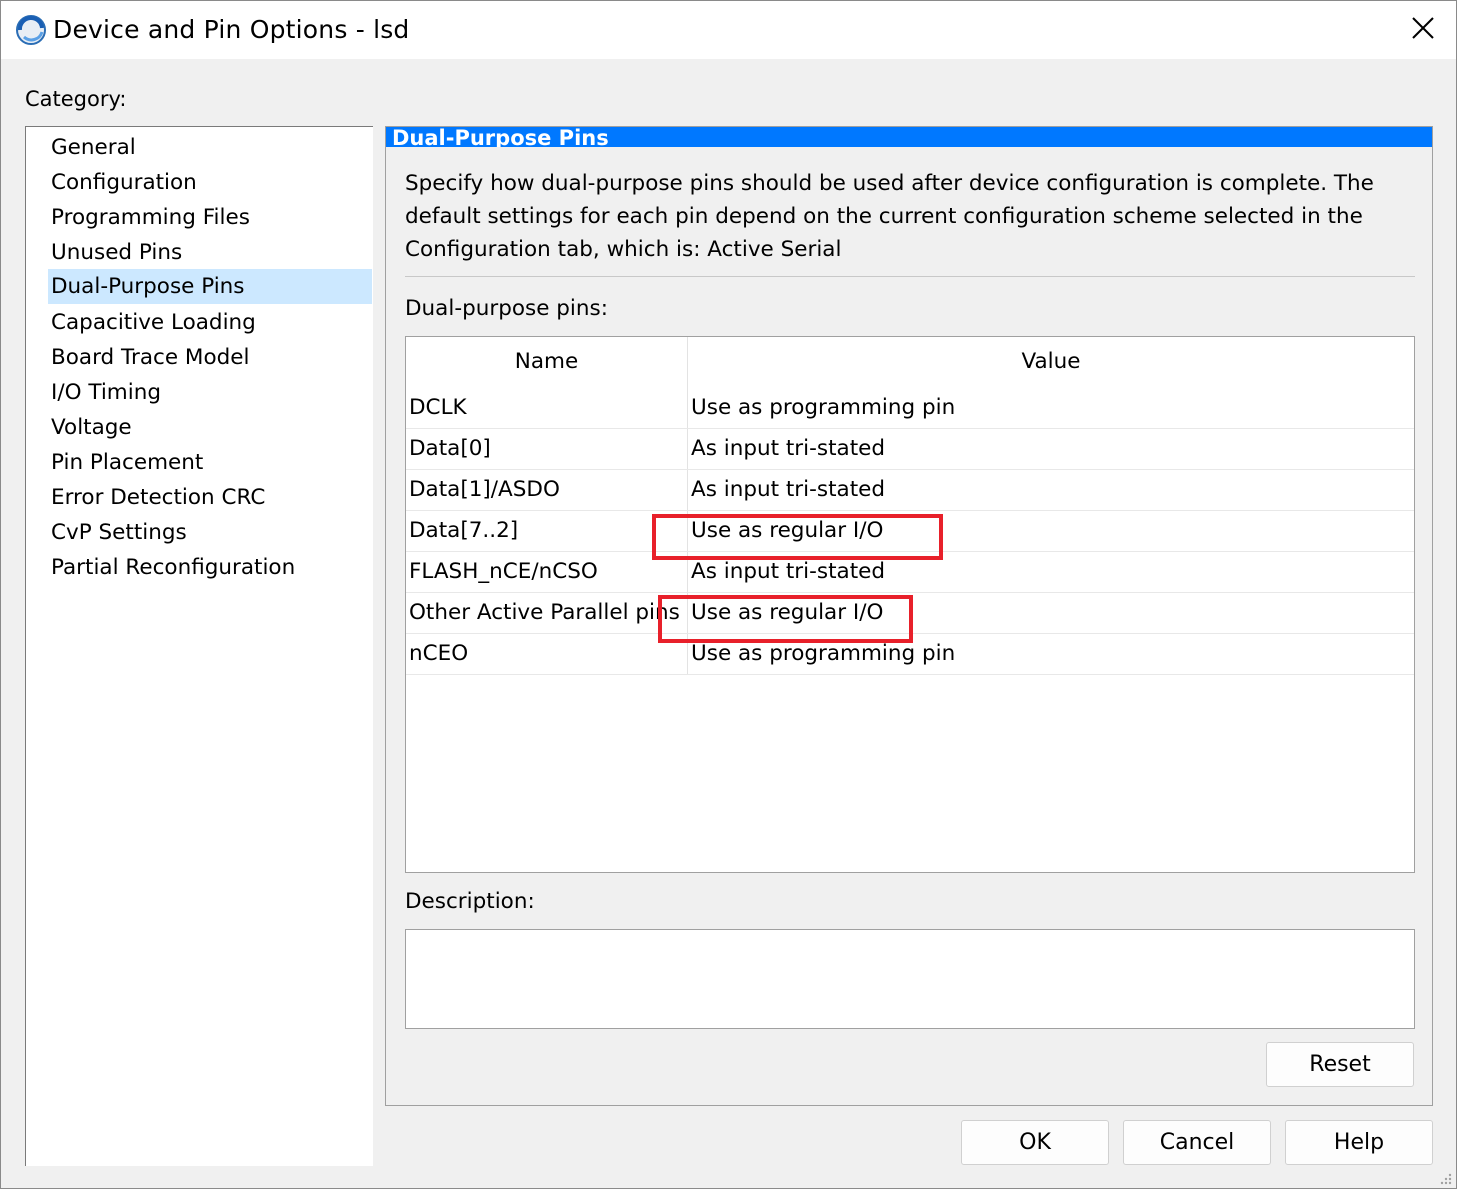  Describe the element at coordinates (1051, 362) in the screenshot. I see `column-header-value: Value` at that location.